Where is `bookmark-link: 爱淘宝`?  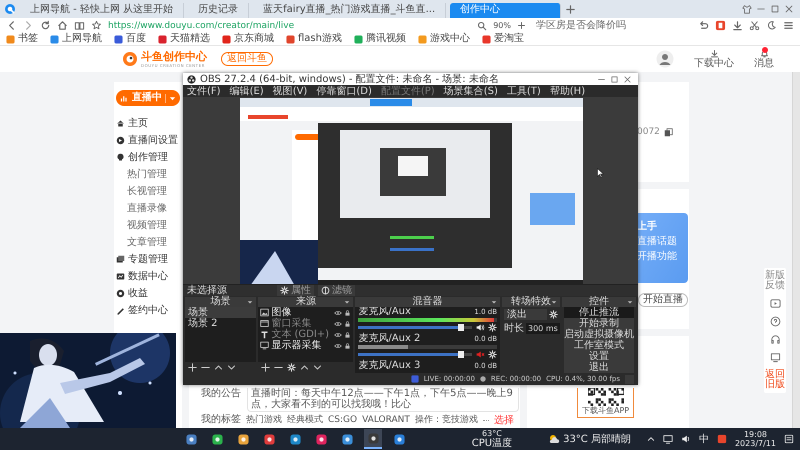 bookmark-link: 爱淘宝 is located at coordinates (503, 39).